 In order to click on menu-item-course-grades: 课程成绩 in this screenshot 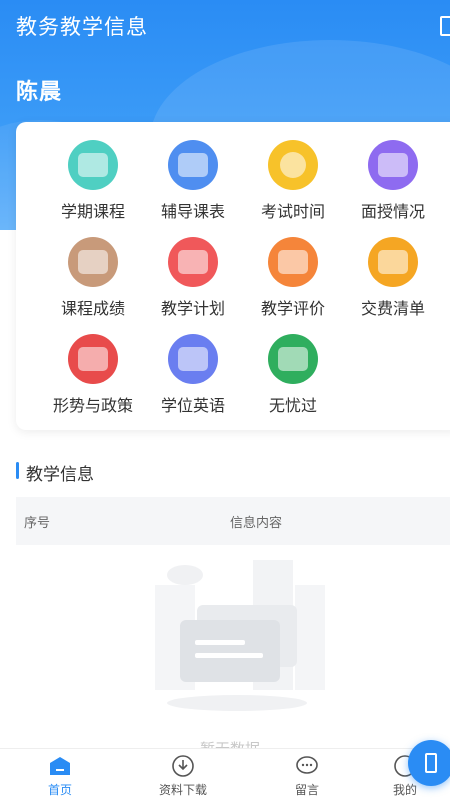, I will do `click(93, 282)`.